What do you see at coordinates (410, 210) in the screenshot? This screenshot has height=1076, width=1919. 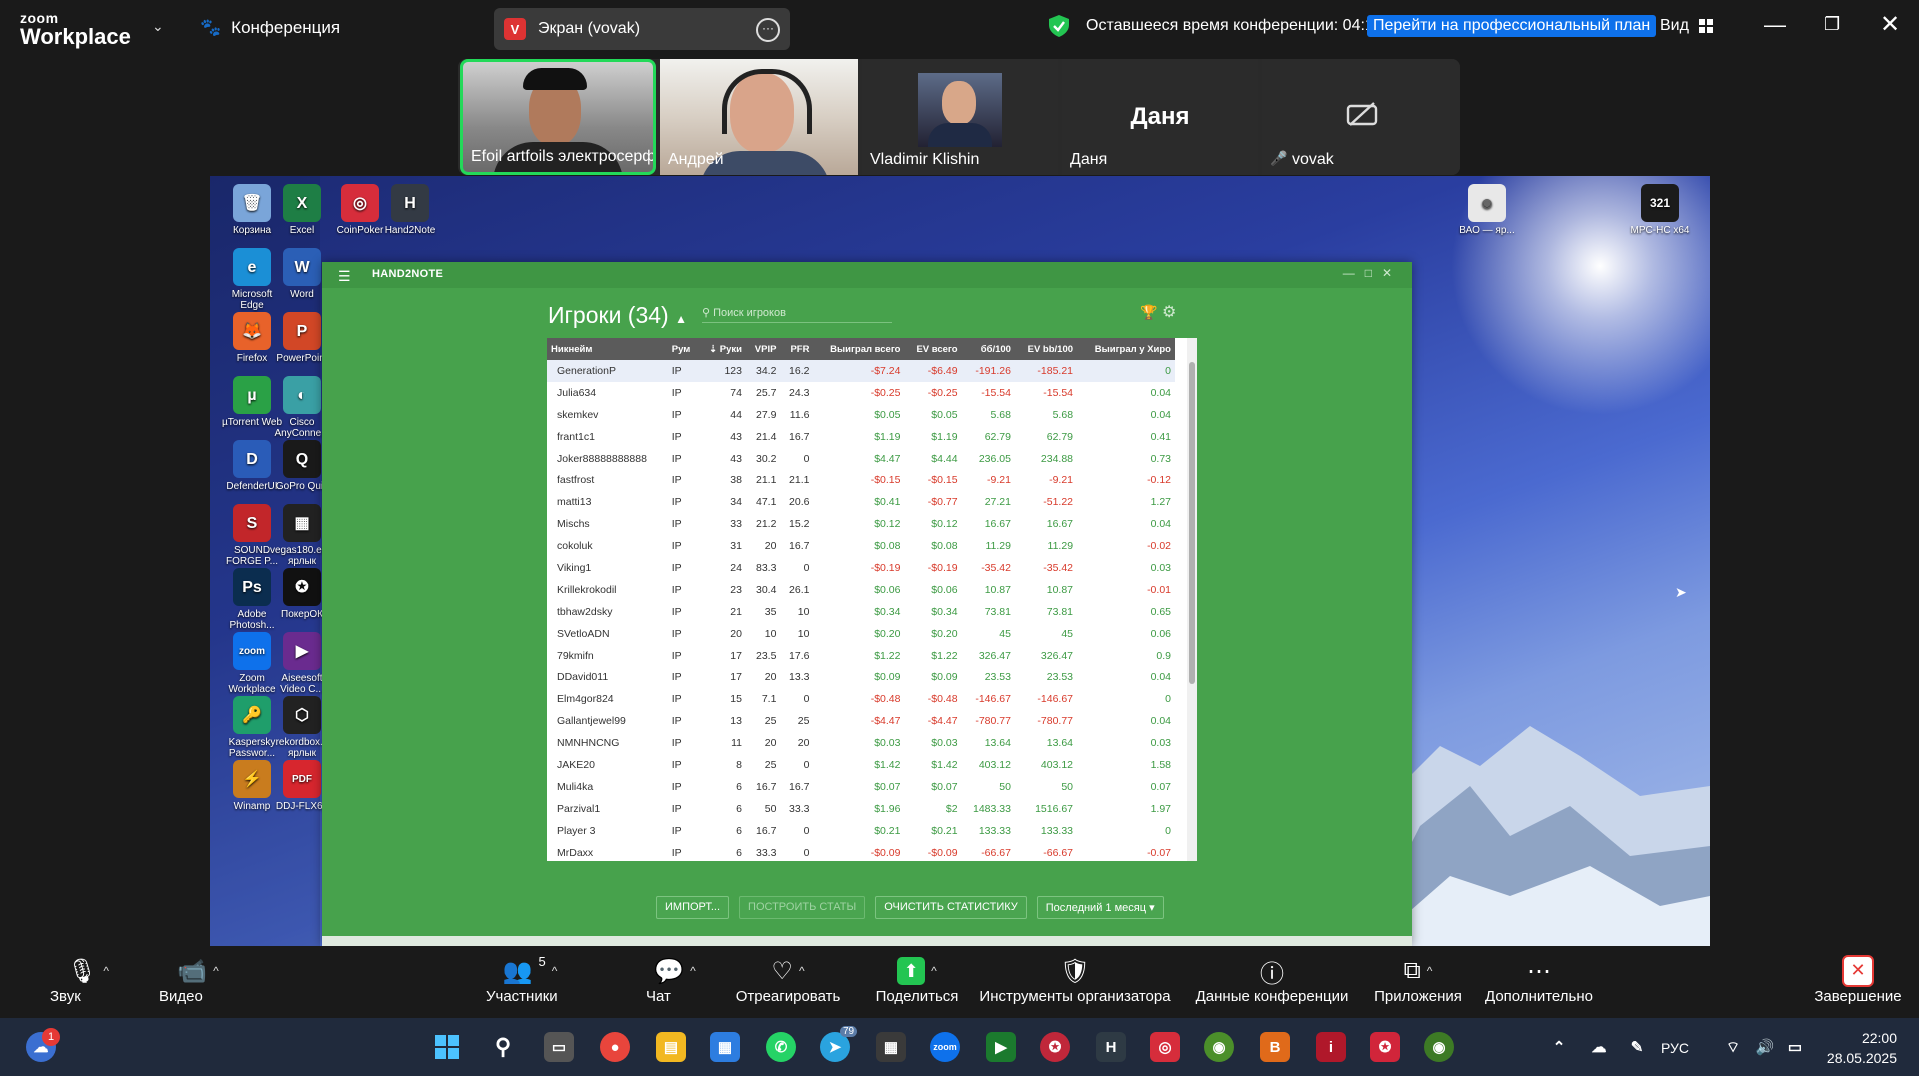 I see `desktop-icon: H Hand2Note` at bounding box center [410, 210].